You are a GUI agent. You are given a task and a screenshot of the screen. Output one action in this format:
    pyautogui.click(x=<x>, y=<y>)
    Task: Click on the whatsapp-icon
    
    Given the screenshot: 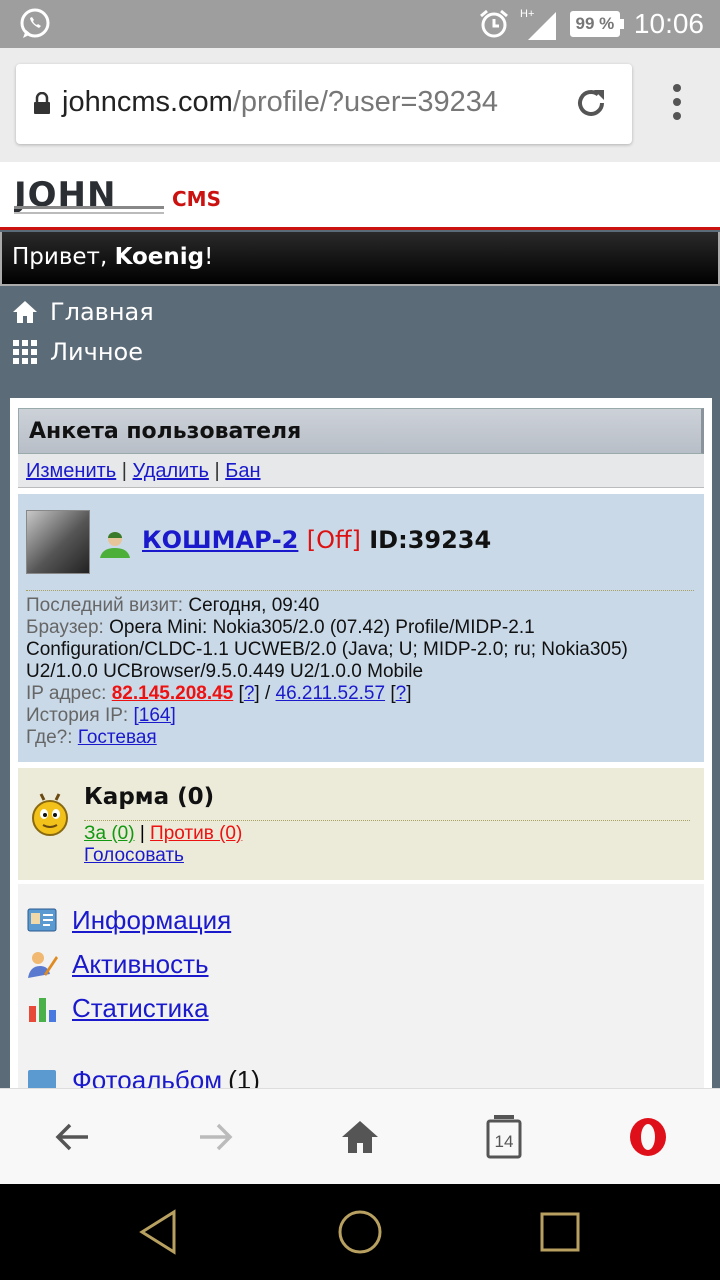 What is the action you would take?
    pyautogui.click(x=35, y=23)
    